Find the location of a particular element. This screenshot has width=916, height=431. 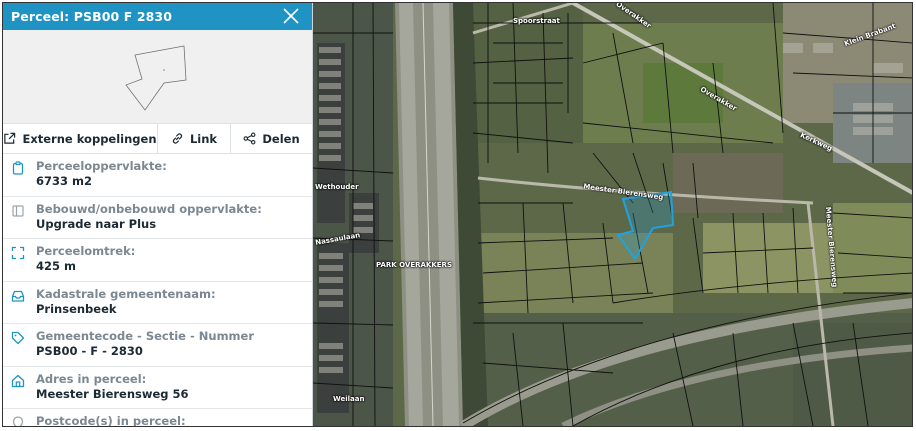

parcel-outline-drawing is located at coordinates (156, 78).